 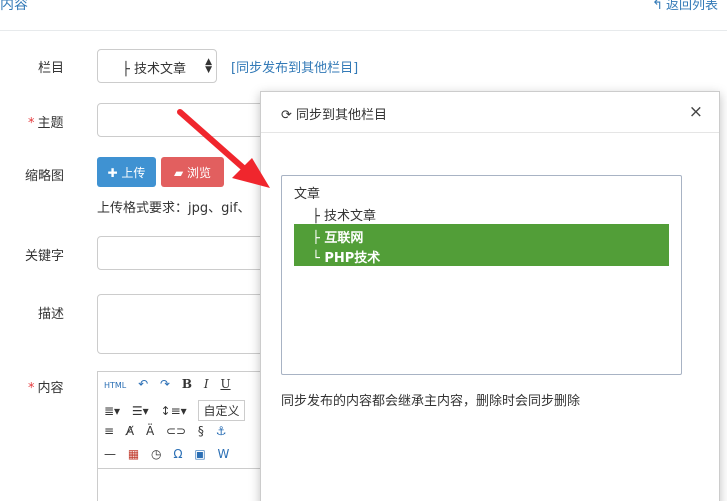 I want to click on arrow-shaft, so click(x=214, y=142).